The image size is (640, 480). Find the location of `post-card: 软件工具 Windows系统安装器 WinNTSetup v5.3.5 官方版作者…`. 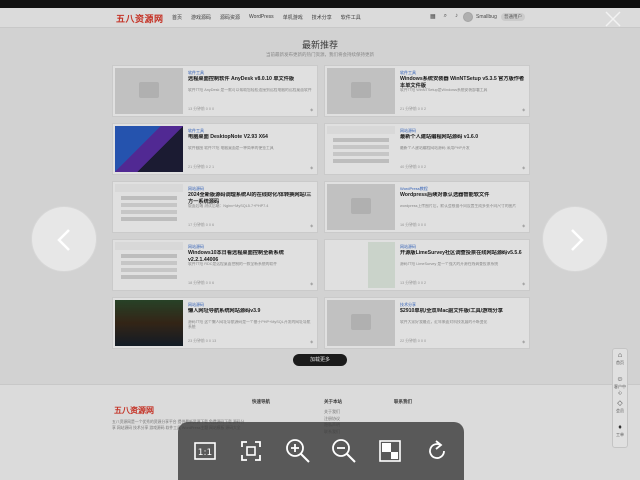

post-card: 软件工具 Windows系统安装器 WinNTSetup v5.3.5 官方版作者… is located at coordinates (427, 91).